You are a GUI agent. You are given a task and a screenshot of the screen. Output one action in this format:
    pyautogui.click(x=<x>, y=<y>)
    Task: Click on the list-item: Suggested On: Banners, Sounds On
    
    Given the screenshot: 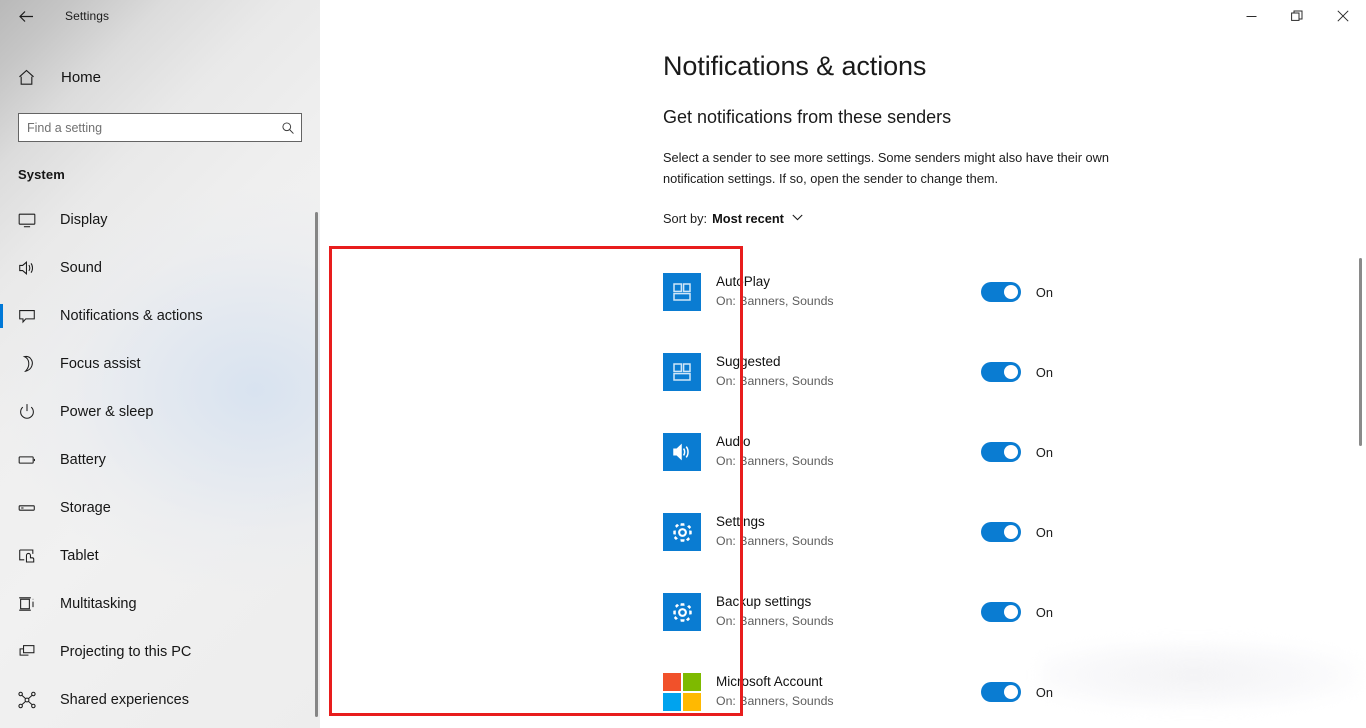 What is the action you would take?
    pyautogui.click(x=858, y=372)
    